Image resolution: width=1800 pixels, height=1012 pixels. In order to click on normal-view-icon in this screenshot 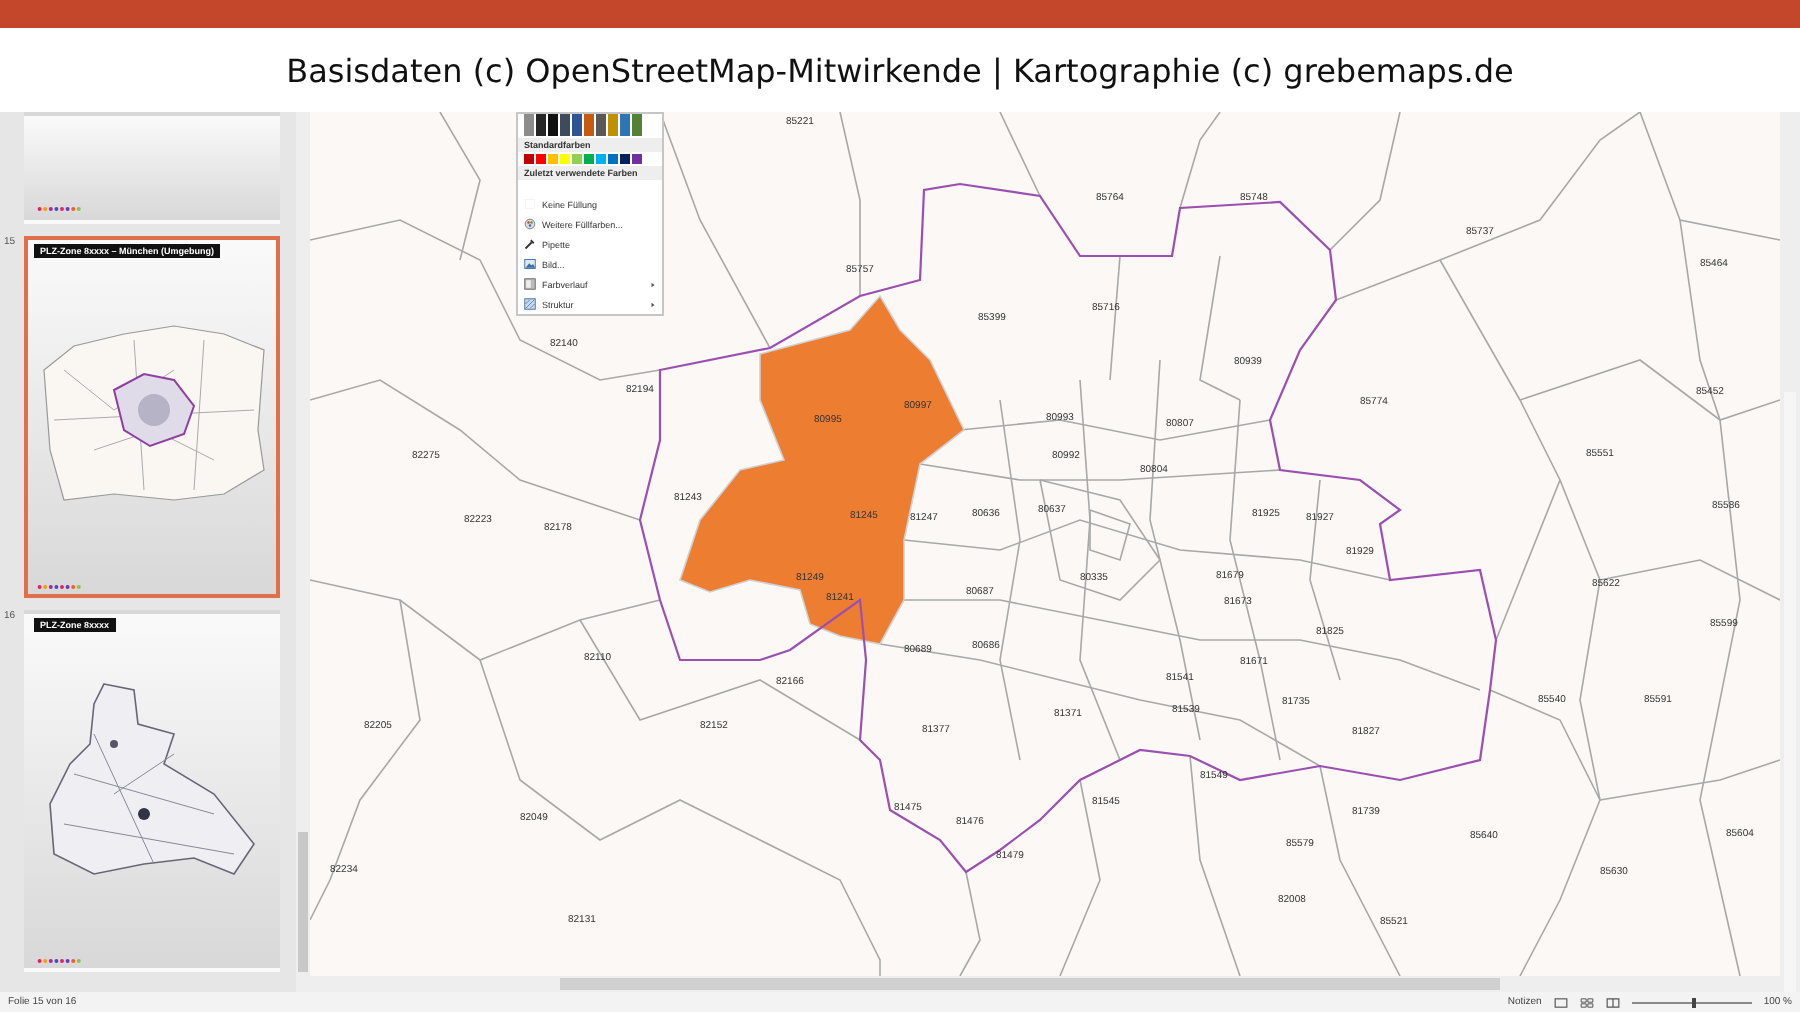, I will do `click(1560, 1002)`.